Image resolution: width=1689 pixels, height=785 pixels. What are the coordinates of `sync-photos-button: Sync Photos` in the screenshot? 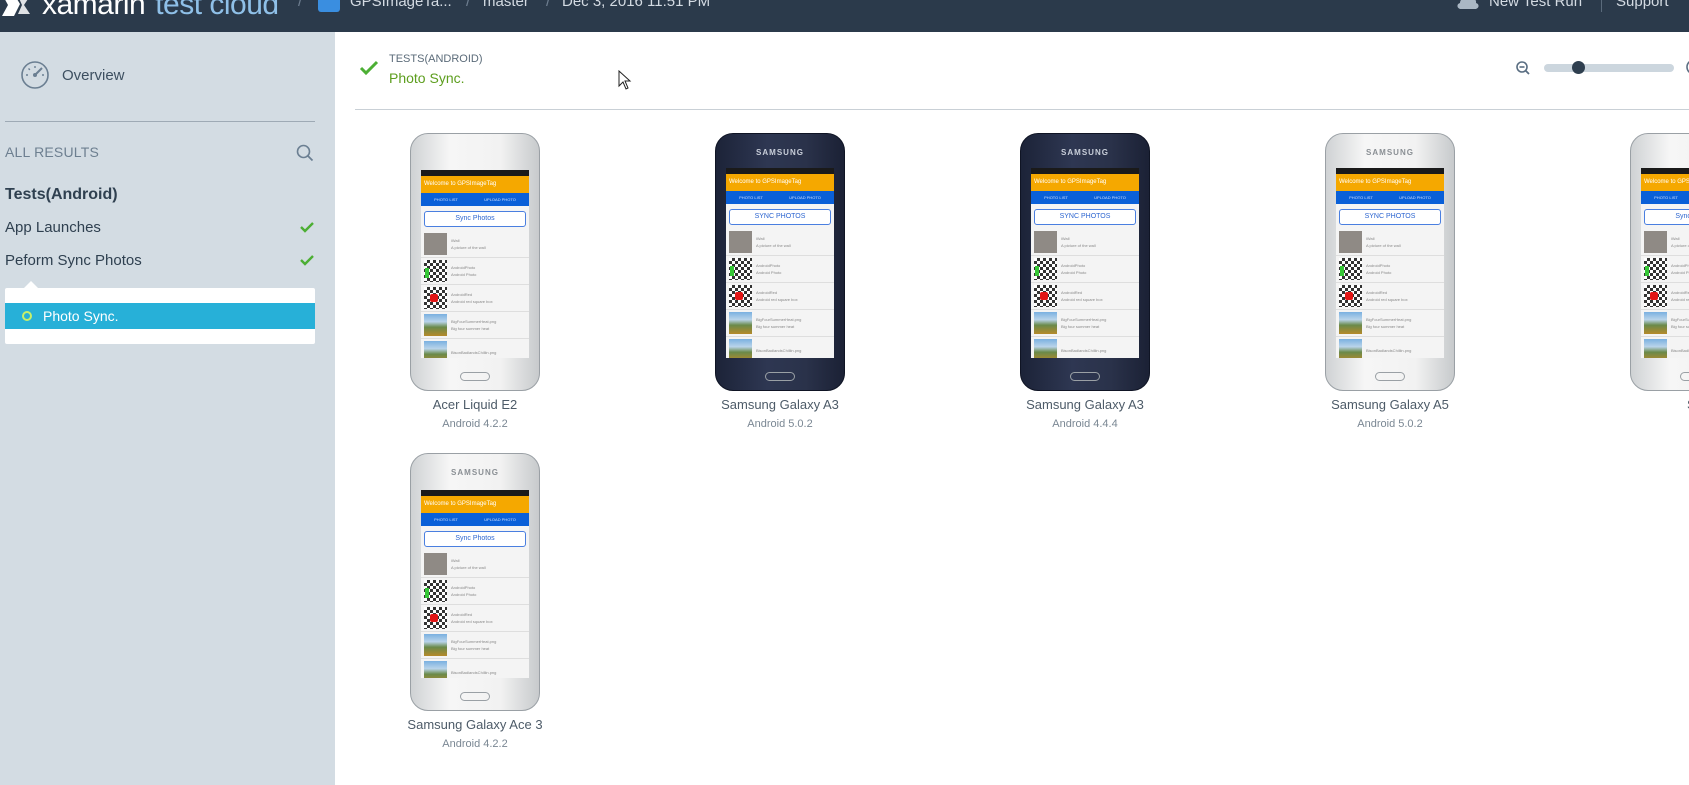 It's located at (475, 539).